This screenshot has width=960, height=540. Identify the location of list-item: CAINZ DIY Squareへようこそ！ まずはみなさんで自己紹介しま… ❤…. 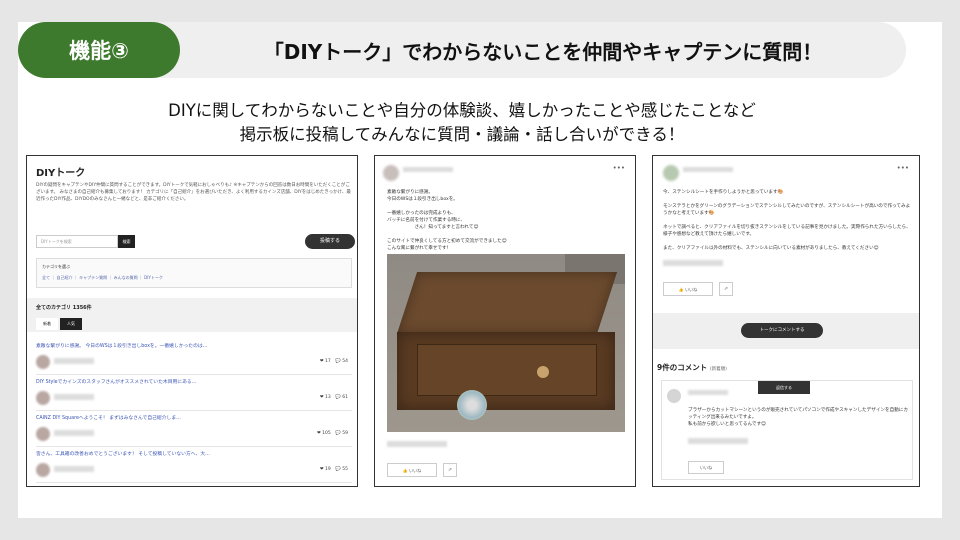
(194, 430).